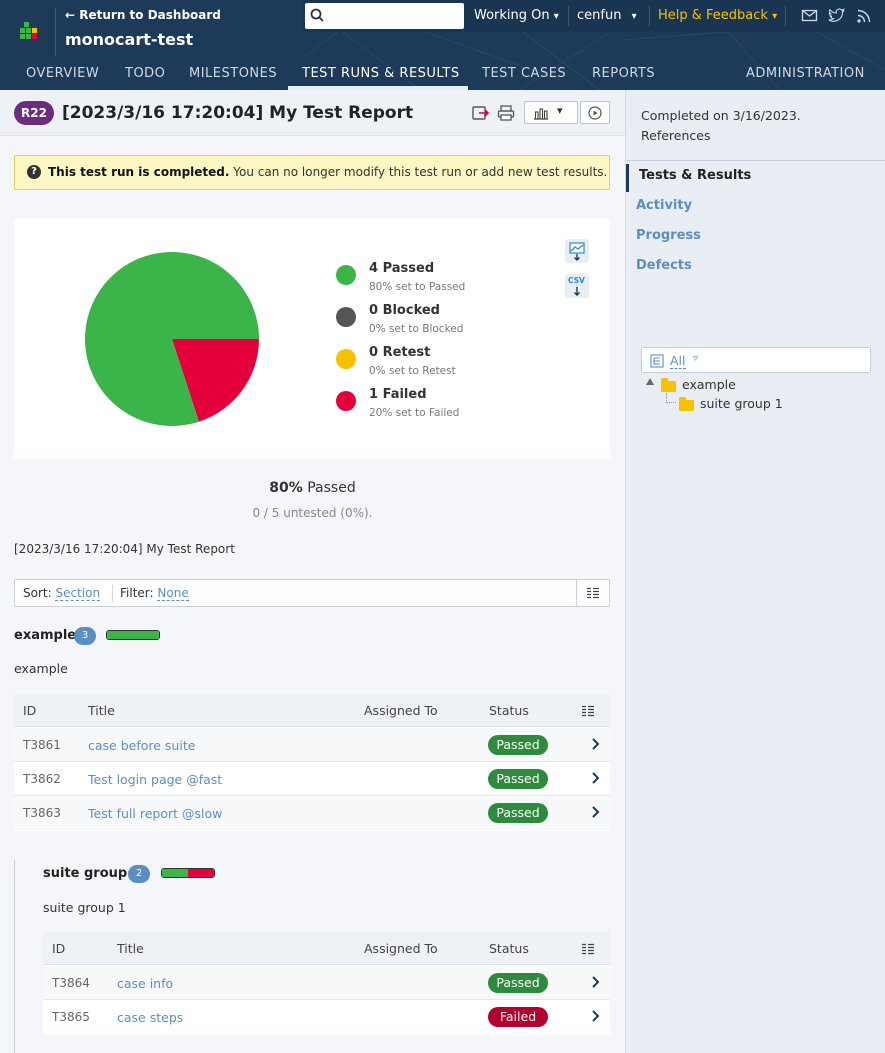 The image size is (885, 1053). What do you see at coordinates (836, 15) in the screenshot?
I see `twitter-icon` at bounding box center [836, 15].